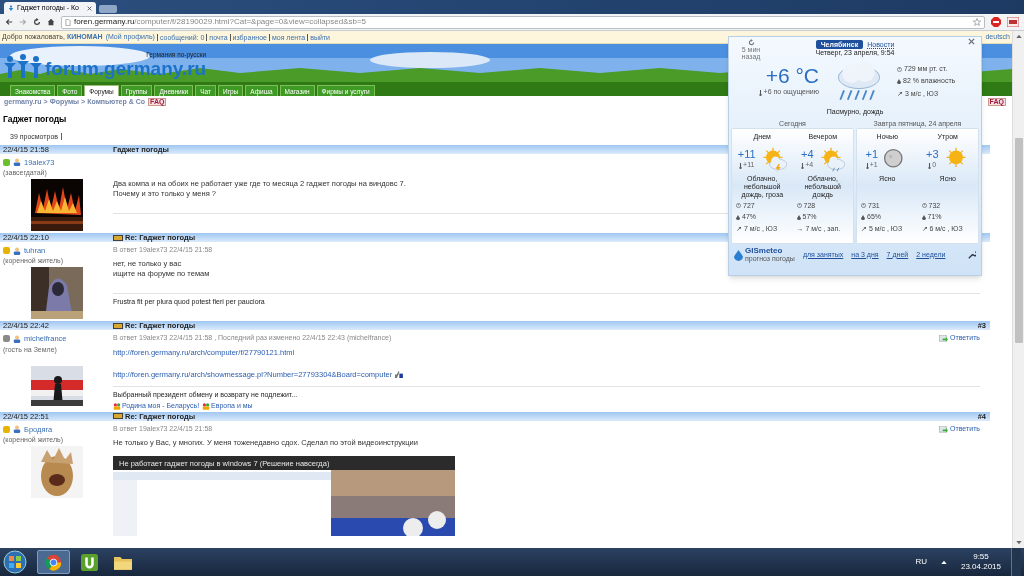 The image size is (1024, 576). What do you see at coordinates (23, 66) in the screenshot?
I see `logo-icon` at bounding box center [23, 66].